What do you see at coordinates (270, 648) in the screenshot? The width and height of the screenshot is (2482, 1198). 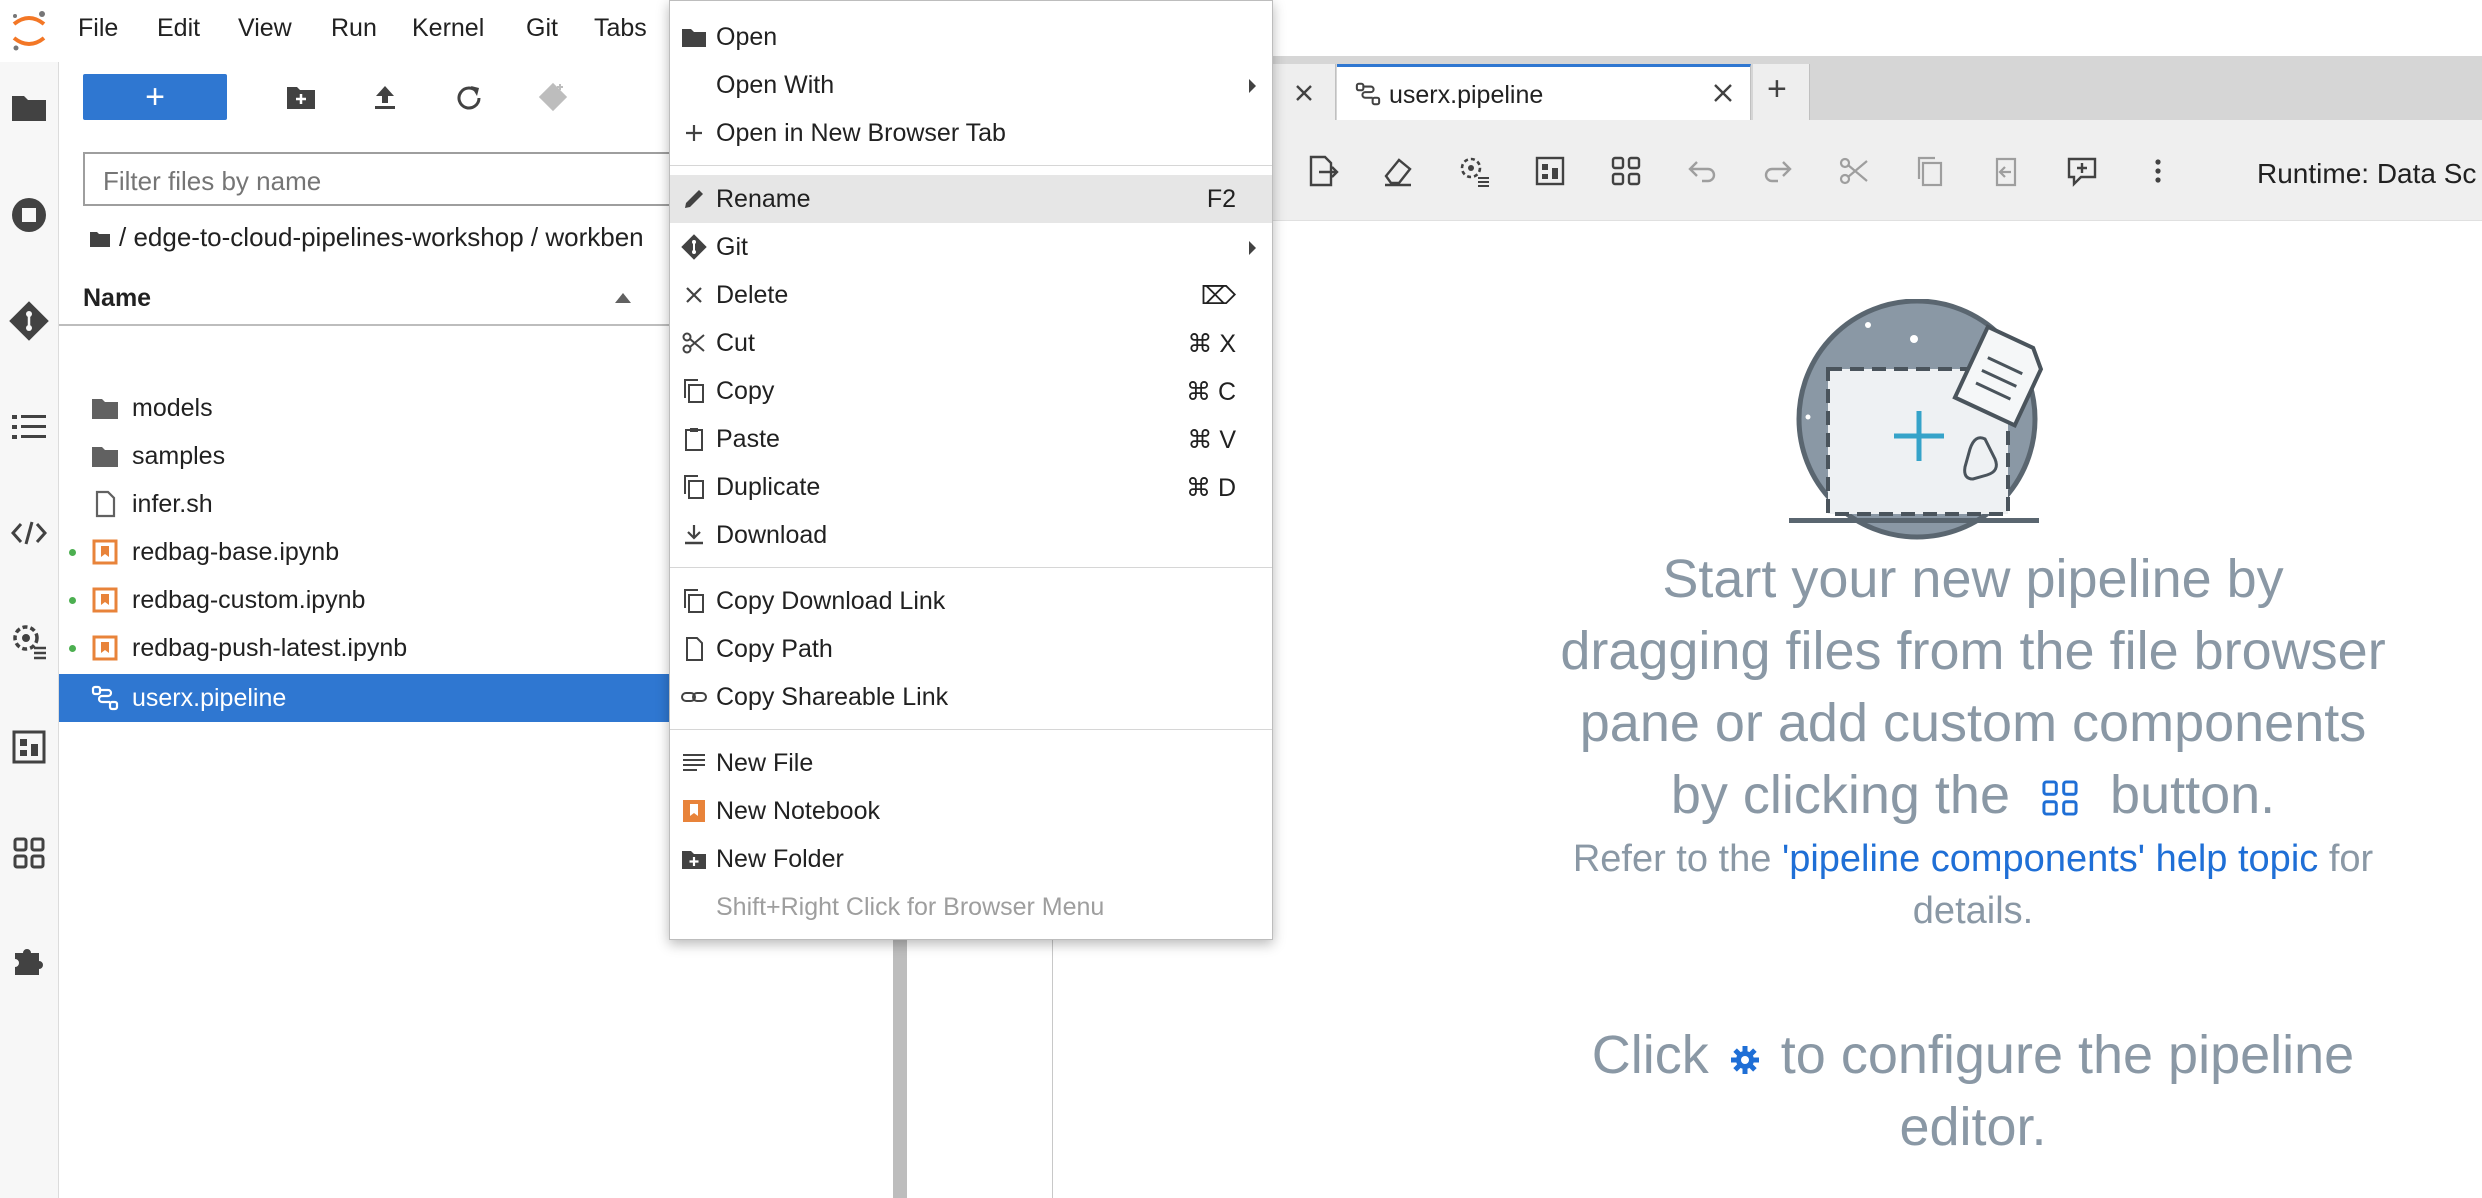 I see `file-name: redbag-push-latest.ipynb` at bounding box center [270, 648].